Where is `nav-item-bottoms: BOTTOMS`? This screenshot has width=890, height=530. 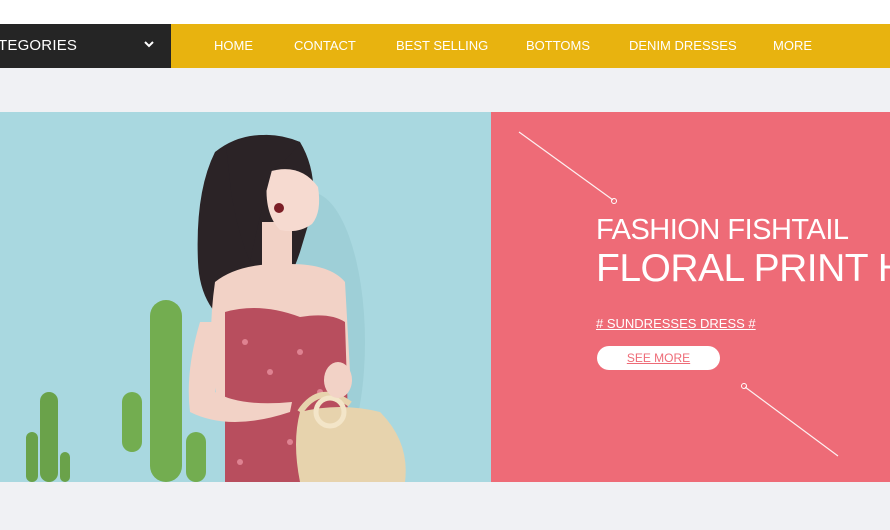 nav-item-bottoms: BOTTOMS is located at coordinates (558, 46).